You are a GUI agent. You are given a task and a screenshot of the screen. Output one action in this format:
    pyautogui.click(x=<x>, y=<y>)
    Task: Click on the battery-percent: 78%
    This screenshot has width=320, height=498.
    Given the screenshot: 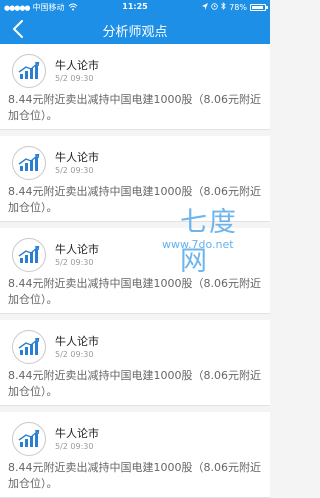 What is the action you would take?
    pyautogui.click(x=238, y=7)
    